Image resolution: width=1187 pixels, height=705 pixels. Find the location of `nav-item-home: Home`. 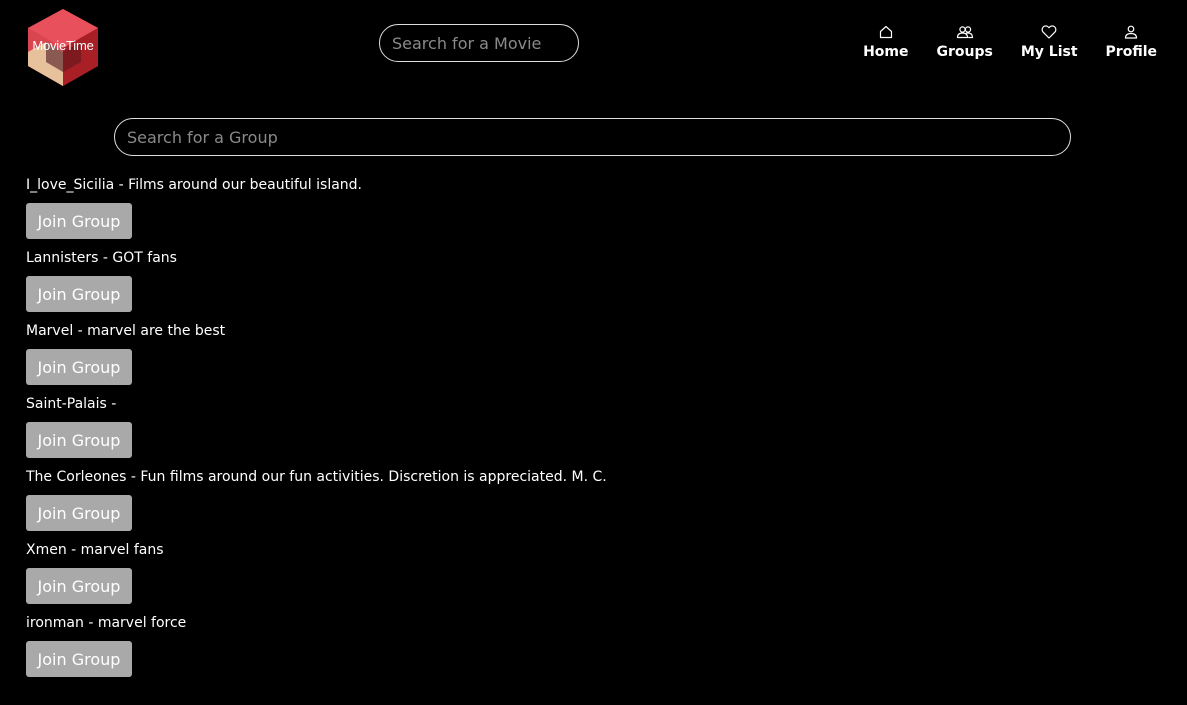

nav-item-home: Home is located at coordinates (886, 42).